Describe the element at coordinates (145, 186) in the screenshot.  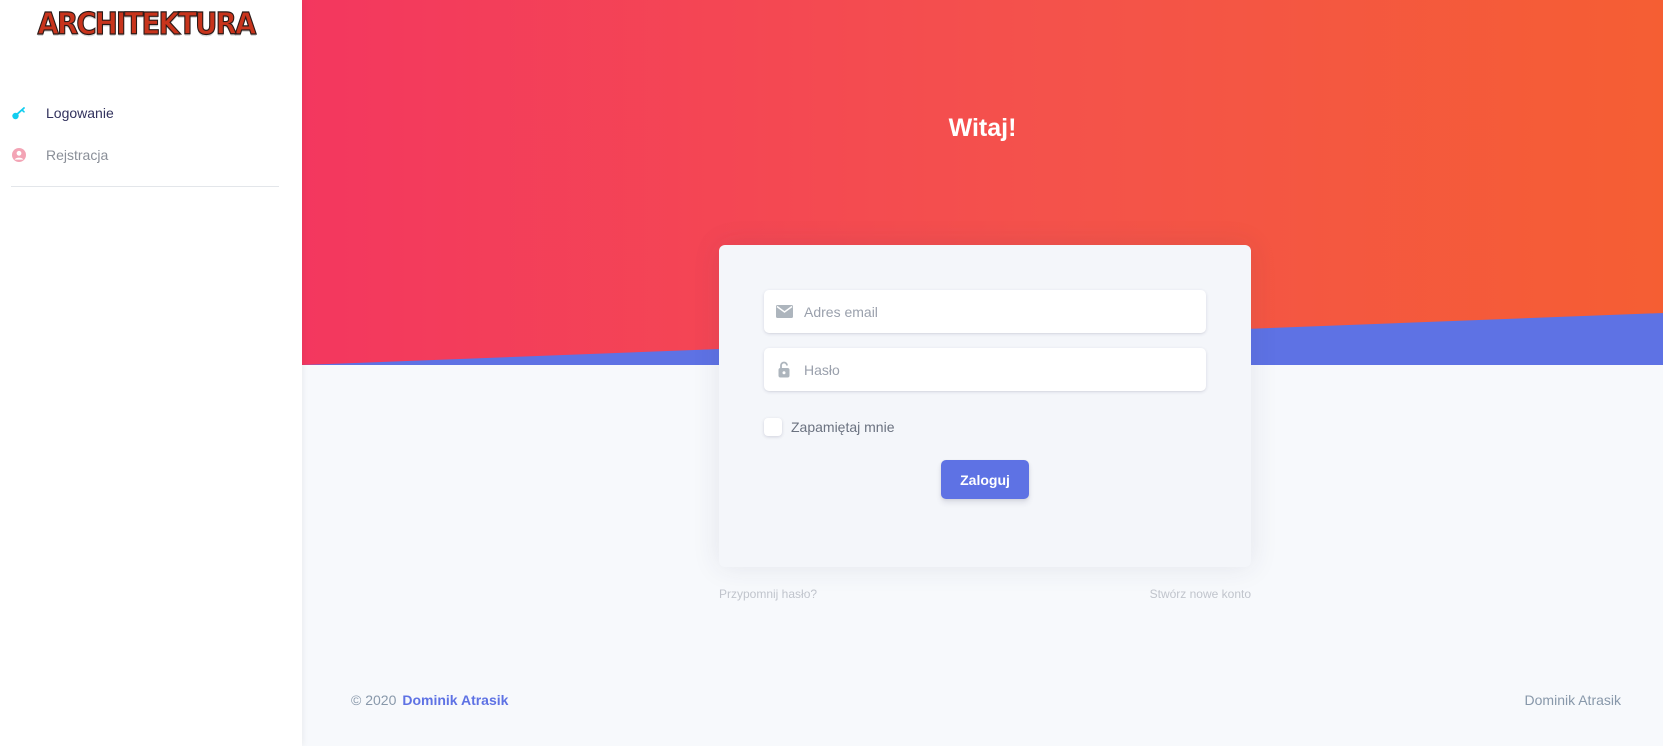
I see `sidebar-divider` at that location.